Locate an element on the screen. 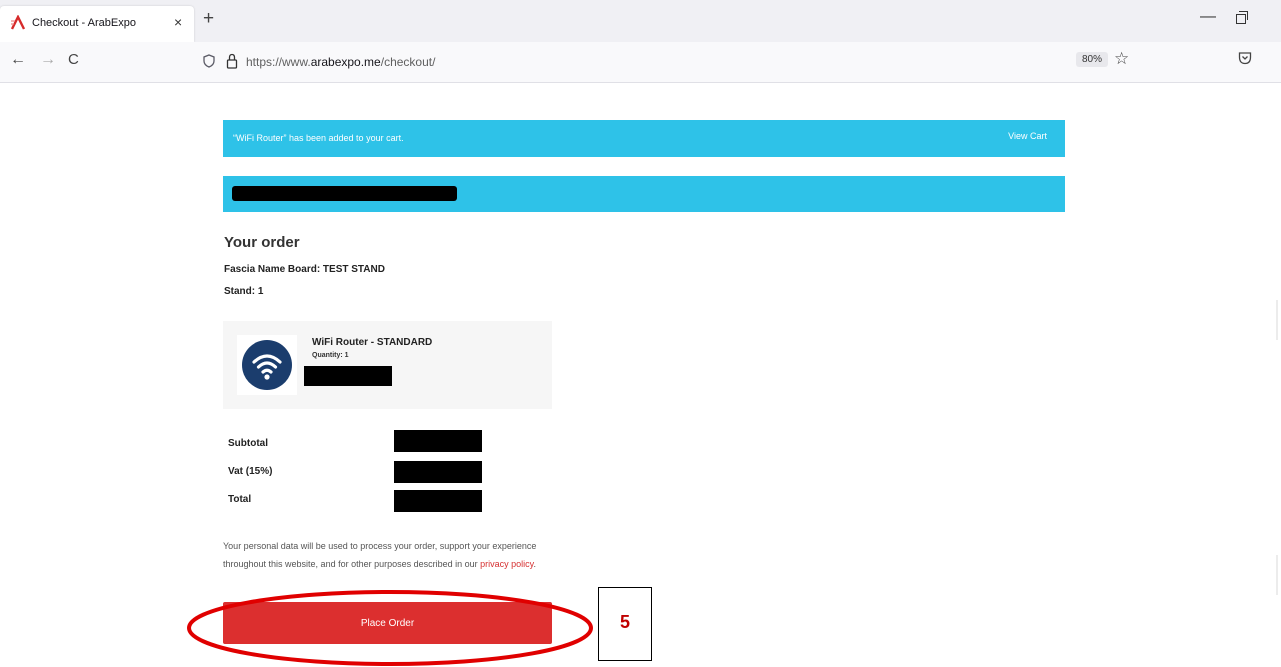 The image size is (1281, 667). vat-label: Vat (15%) is located at coordinates (250, 471).